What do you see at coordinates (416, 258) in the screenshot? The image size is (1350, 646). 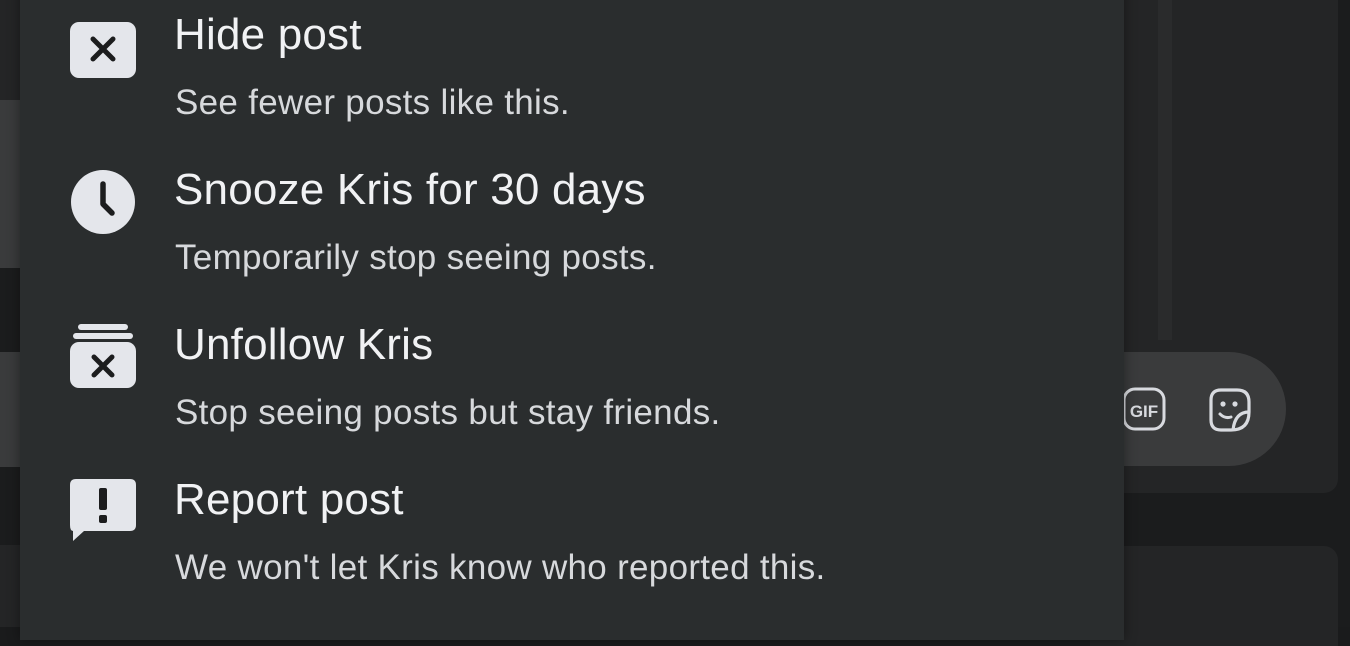 I see `menu-item-description: Temporarily stop seeing posts.` at bounding box center [416, 258].